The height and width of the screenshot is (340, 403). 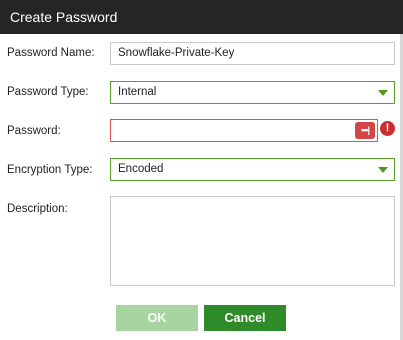 What do you see at coordinates (34, 131) in the screenshot?
I see `password-label: Password:` at bounding box center [34, 131].